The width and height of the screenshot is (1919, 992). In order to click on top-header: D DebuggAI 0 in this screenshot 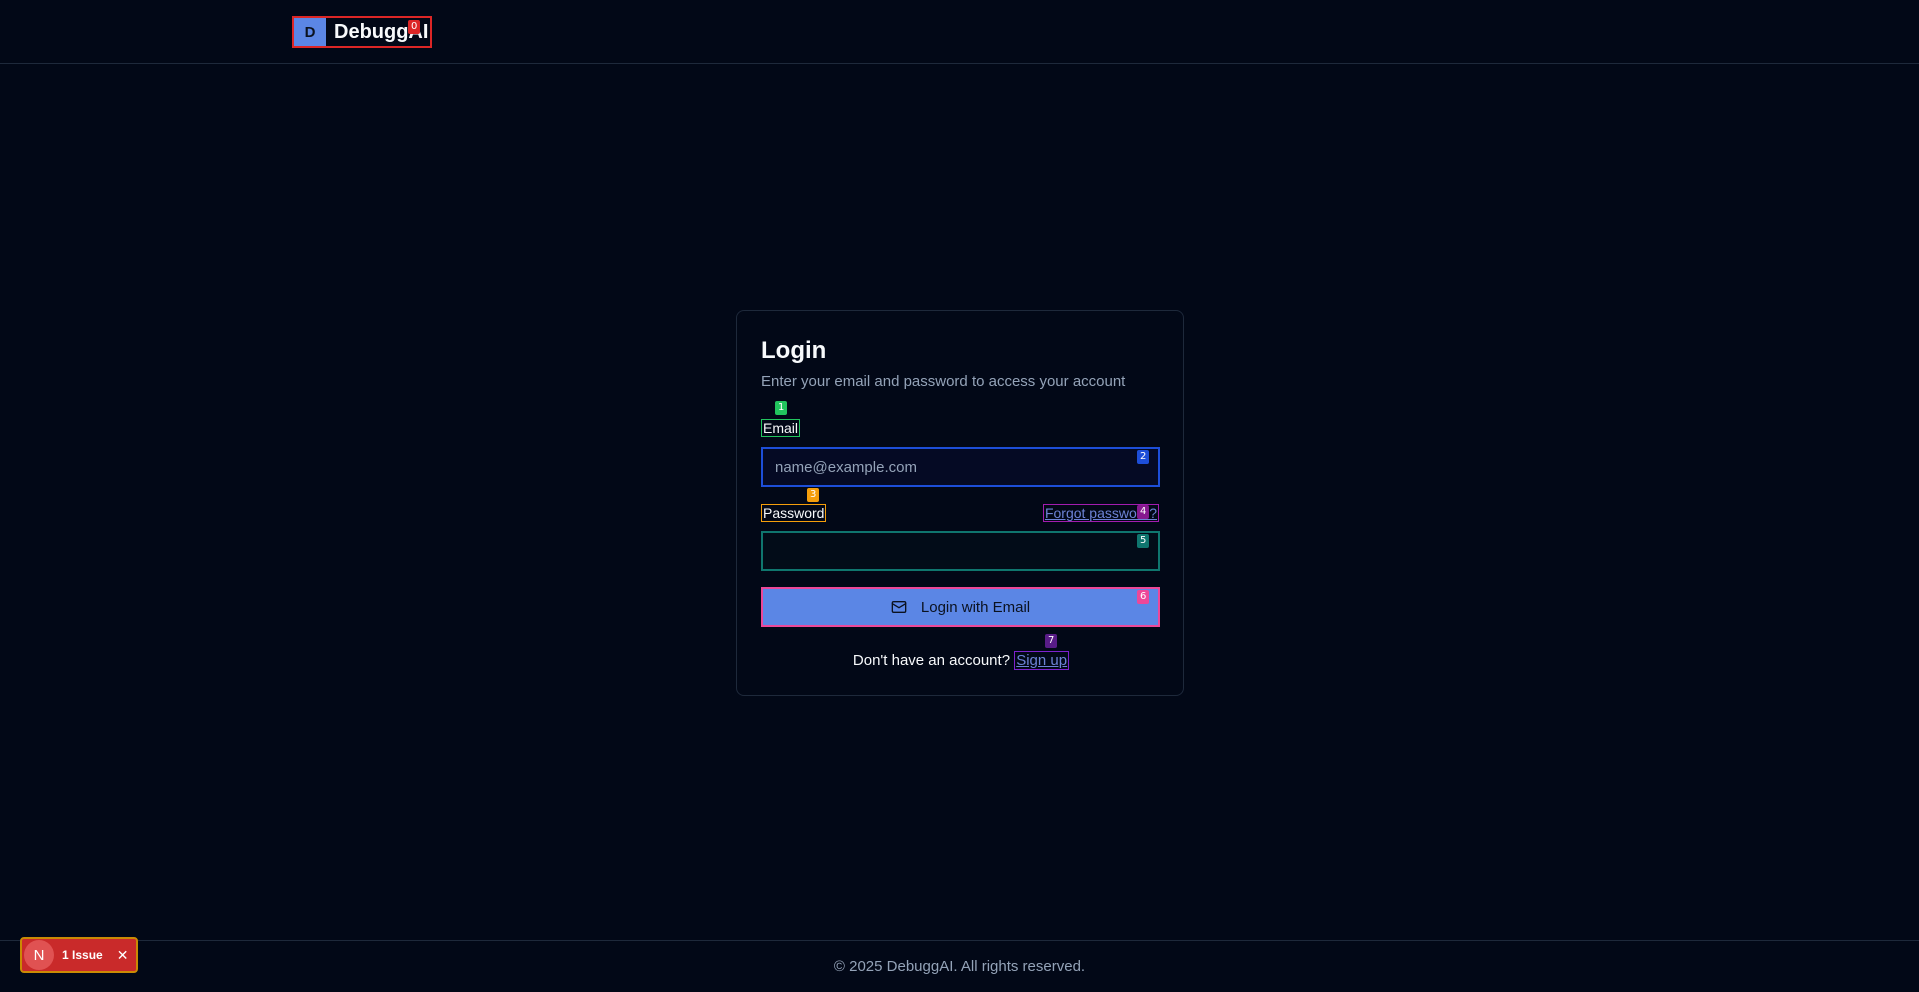, I will do `click(959, 32)`.